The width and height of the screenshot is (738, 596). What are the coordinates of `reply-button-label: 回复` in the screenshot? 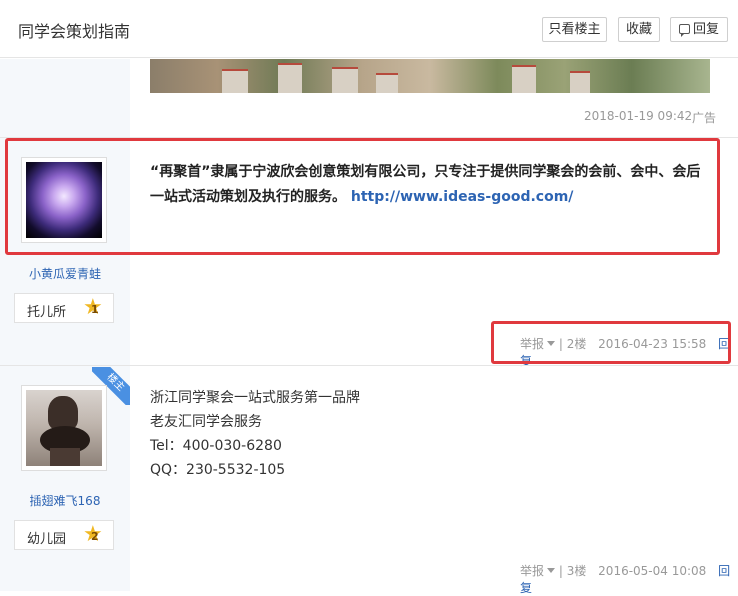 It's located at (705, 29).